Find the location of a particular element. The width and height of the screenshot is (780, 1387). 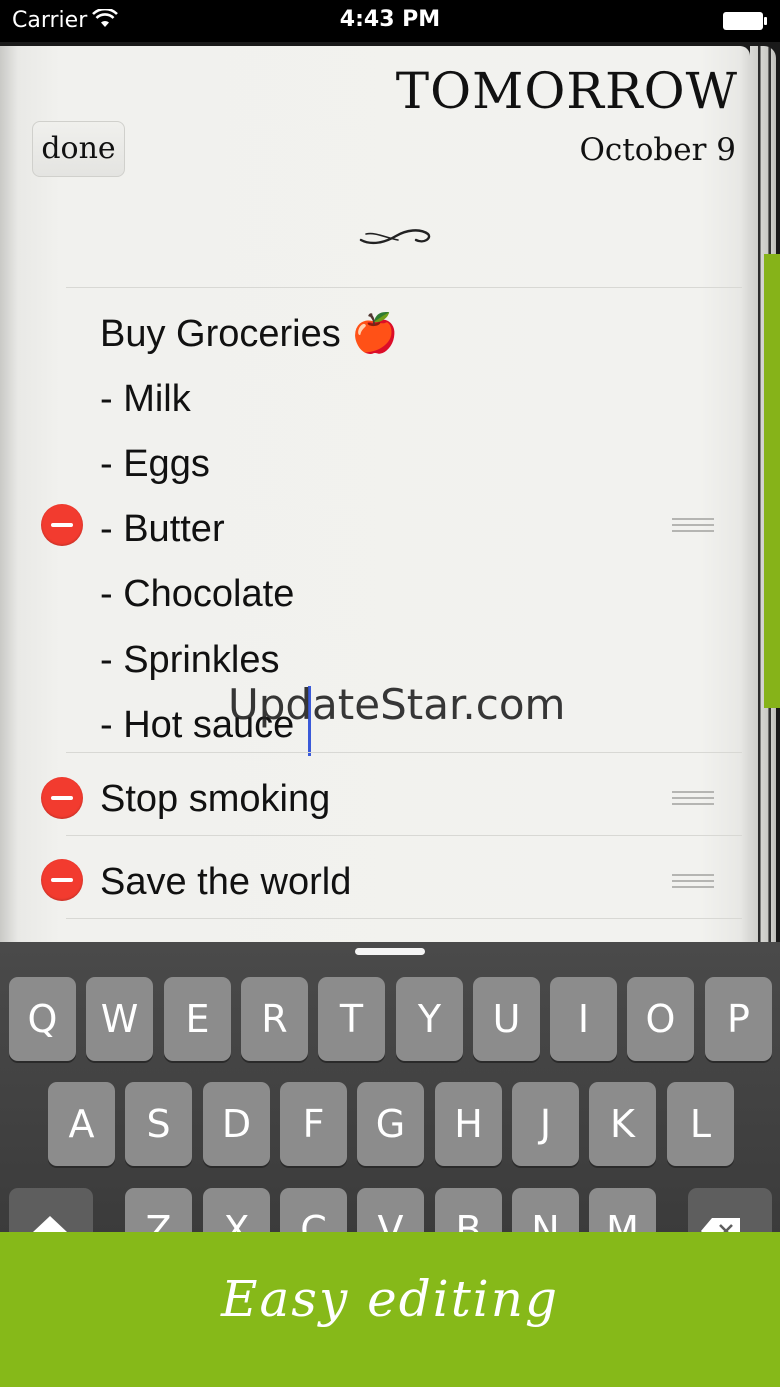

item-line: - Butter is located at coordinates (162, 529).